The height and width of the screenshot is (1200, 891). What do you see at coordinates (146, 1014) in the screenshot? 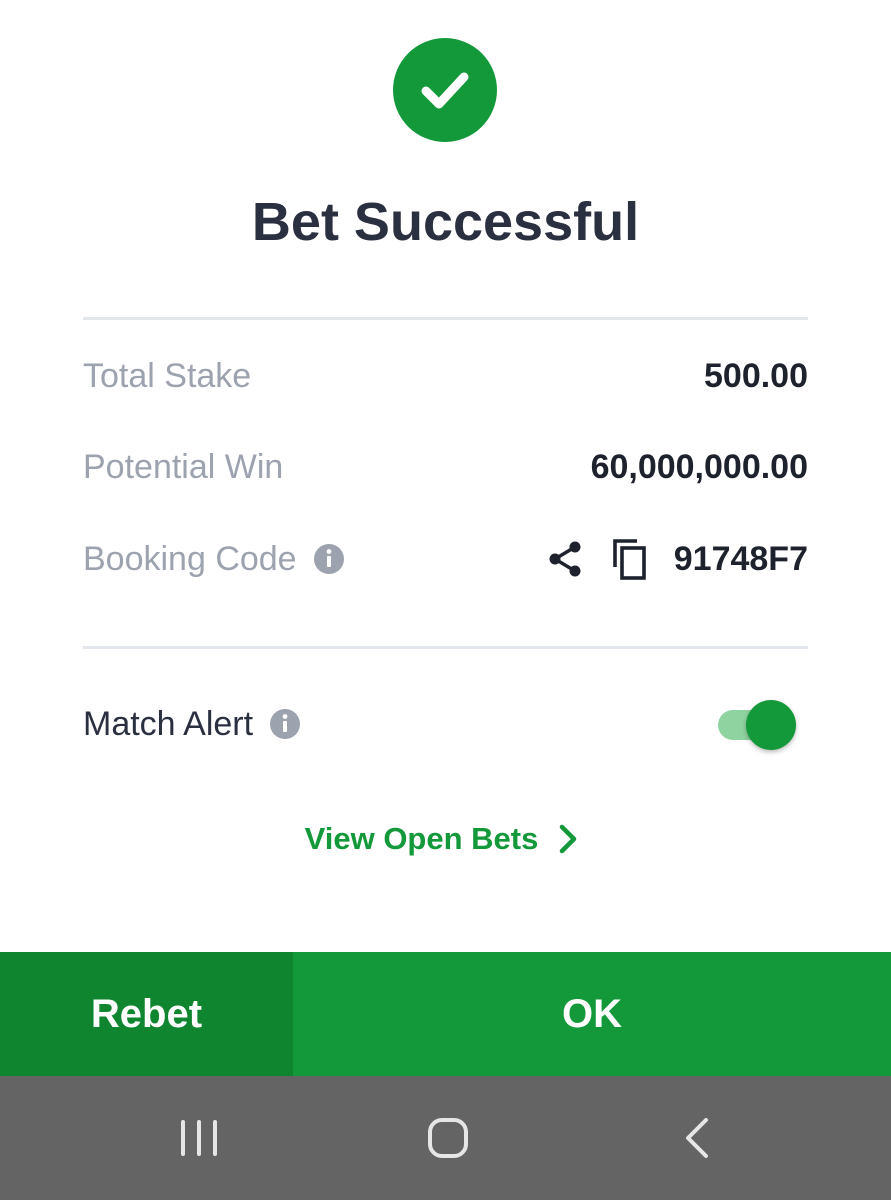
I see `rebet-button: Rebet` at bounding box center [146, 1014].